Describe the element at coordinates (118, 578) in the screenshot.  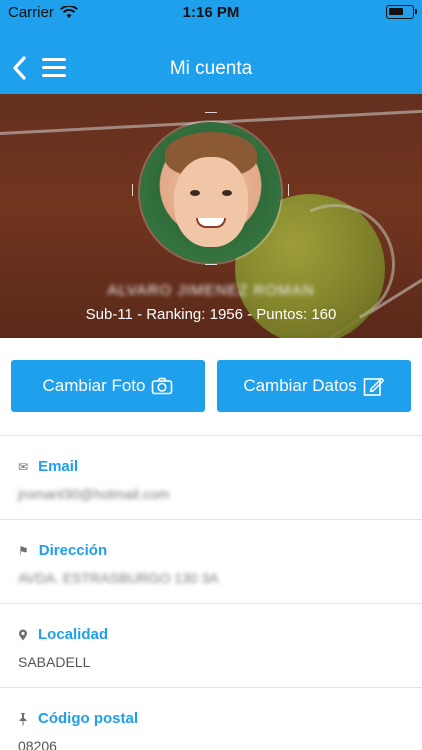
I see `address-value: AVDA. ESTRASBURGO 130 3A` at that location.